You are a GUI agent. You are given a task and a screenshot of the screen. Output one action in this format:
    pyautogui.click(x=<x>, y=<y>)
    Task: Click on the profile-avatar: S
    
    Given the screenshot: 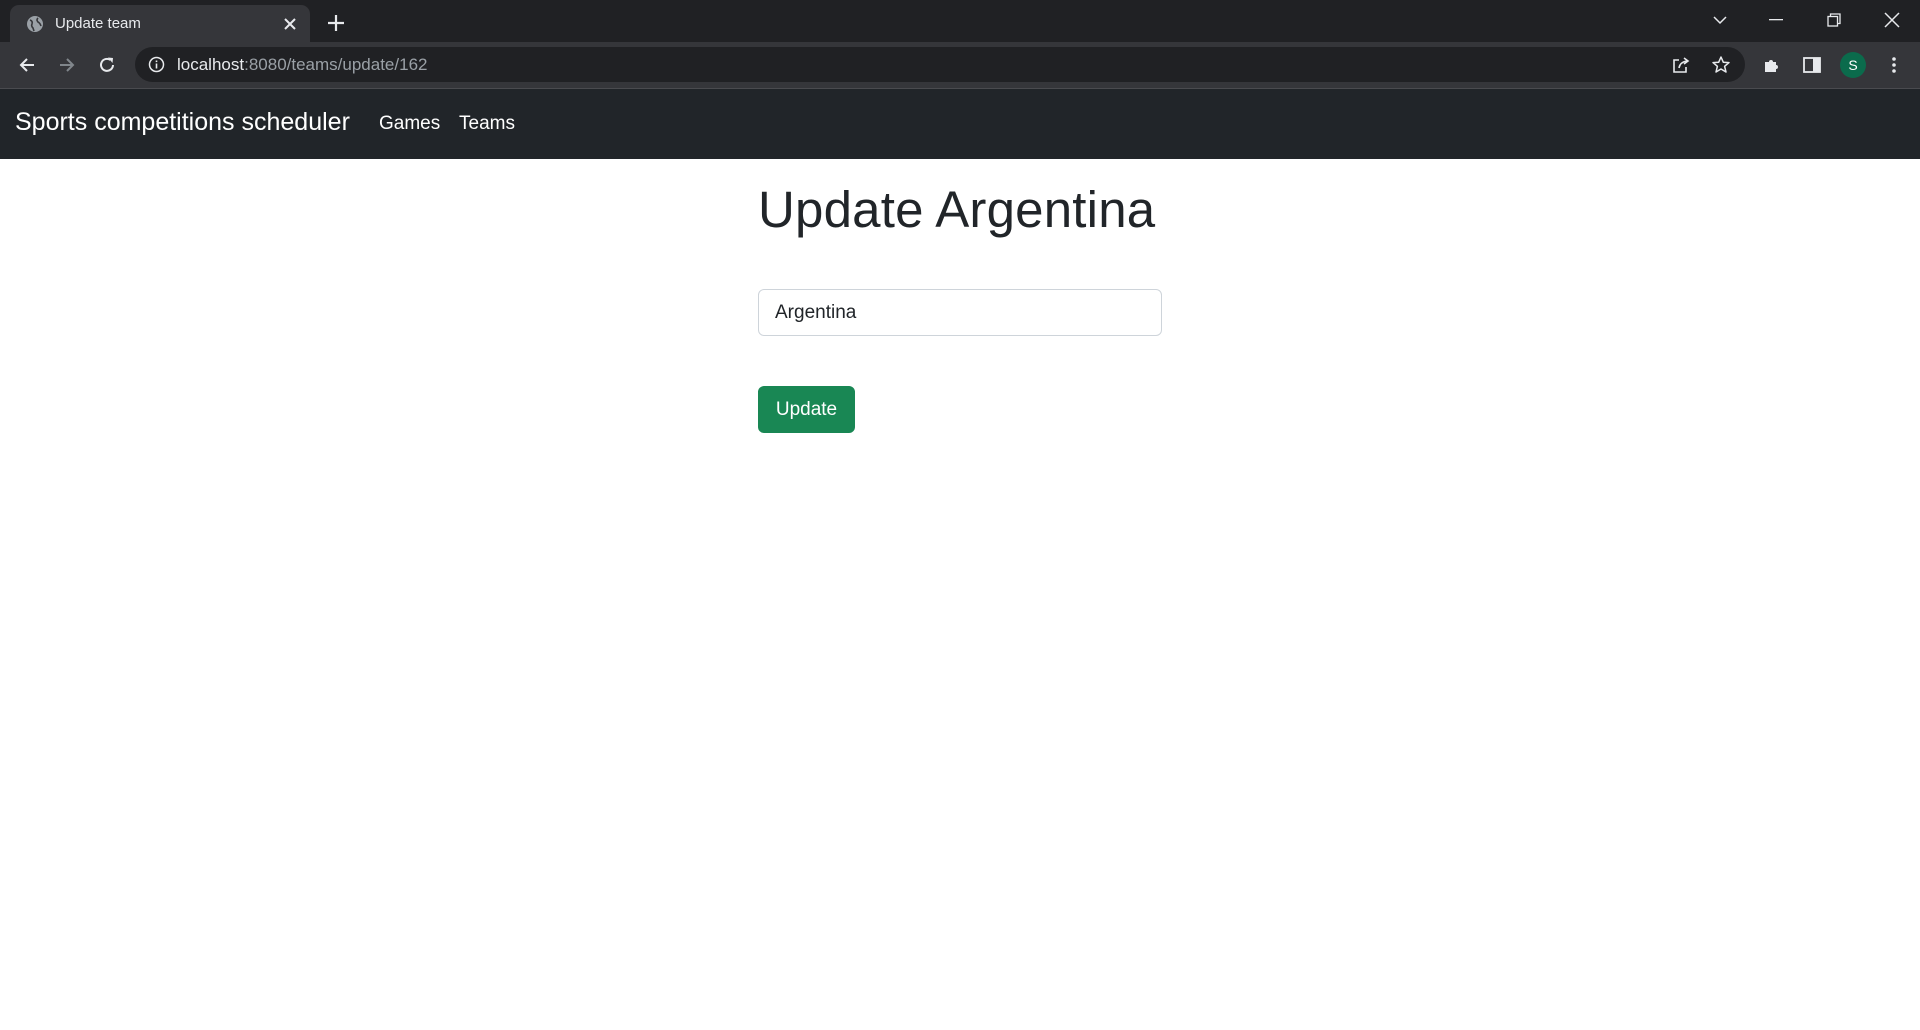 What is the action you would take?
    pyautogui.click(x=1853, y=65)
    